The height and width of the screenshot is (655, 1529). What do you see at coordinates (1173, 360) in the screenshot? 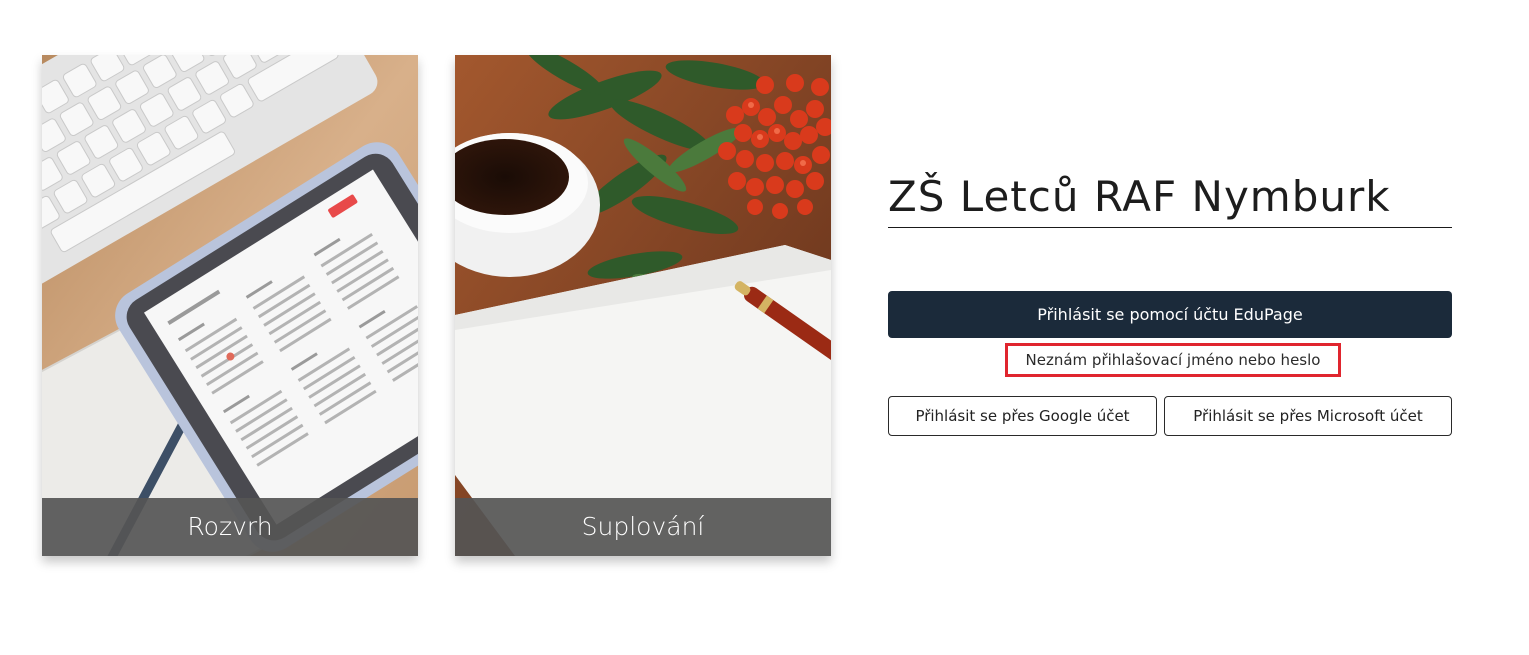
I see `forgot-credentials-link: Neznám přihlašovací jméno nebo heslo` at bounding box center [1173, 360].